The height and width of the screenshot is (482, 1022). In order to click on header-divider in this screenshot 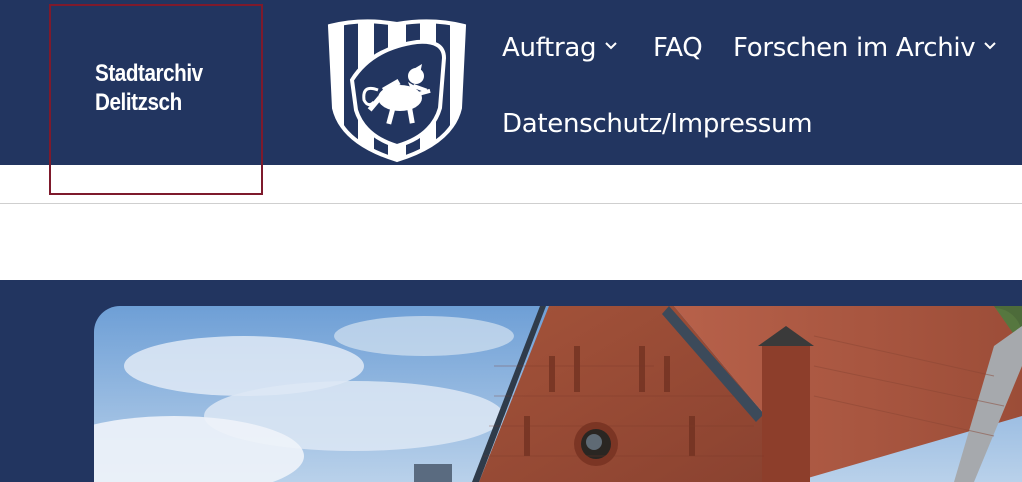, I will do `click(511, 203)`.